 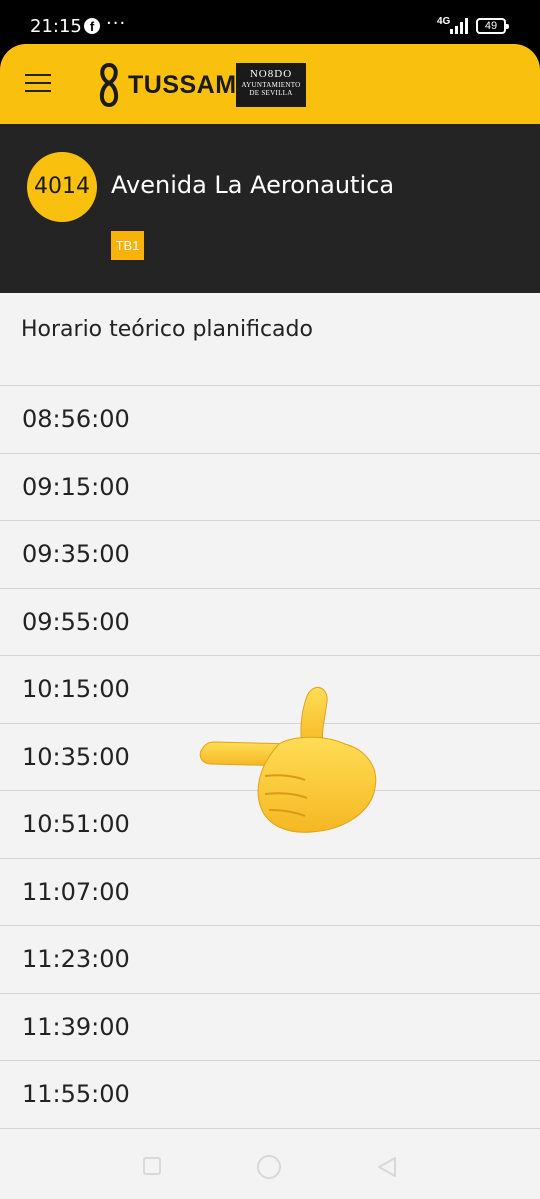 What do you see at coordinates (76, 756) in the screenshot?
I see `departure-time: 10:35:00` at bounding box center [76, 756].